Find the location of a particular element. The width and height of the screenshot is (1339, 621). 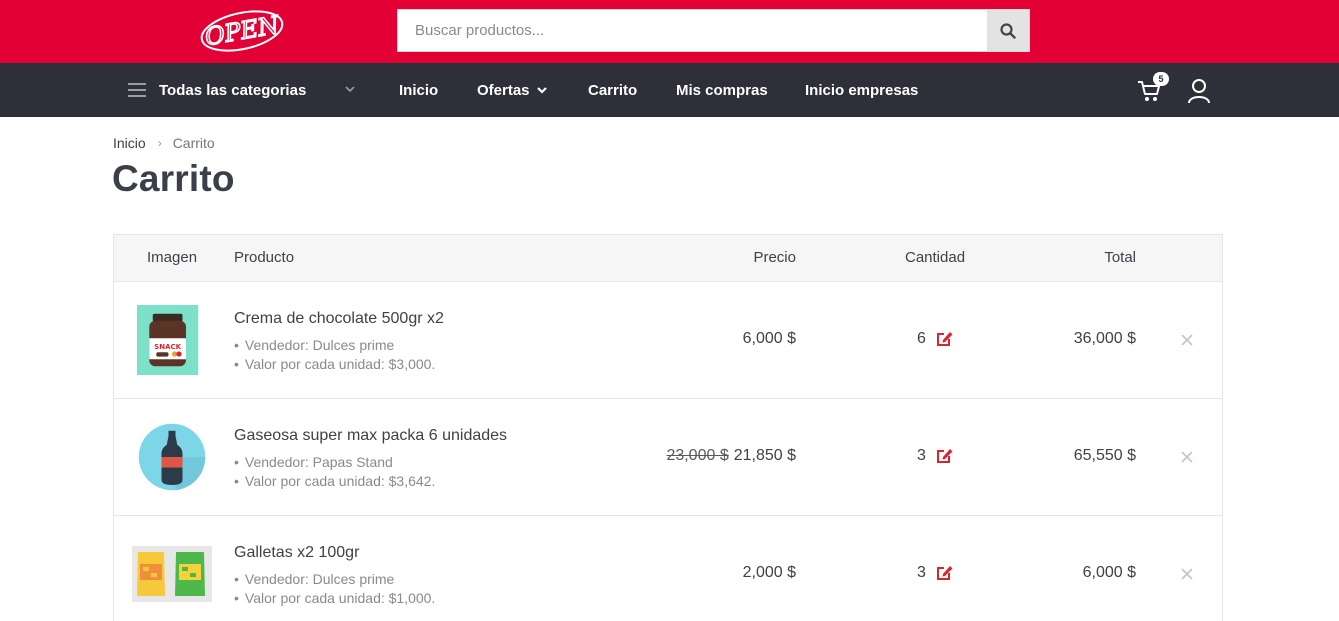

search-button is located at coordinates (1008, 30).